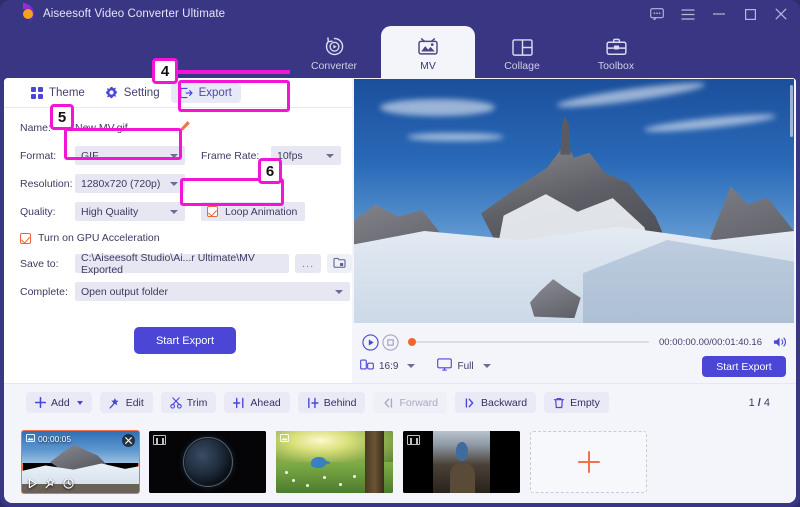  I want to click on quality-dropdown: High Quality, so click(130, 211).